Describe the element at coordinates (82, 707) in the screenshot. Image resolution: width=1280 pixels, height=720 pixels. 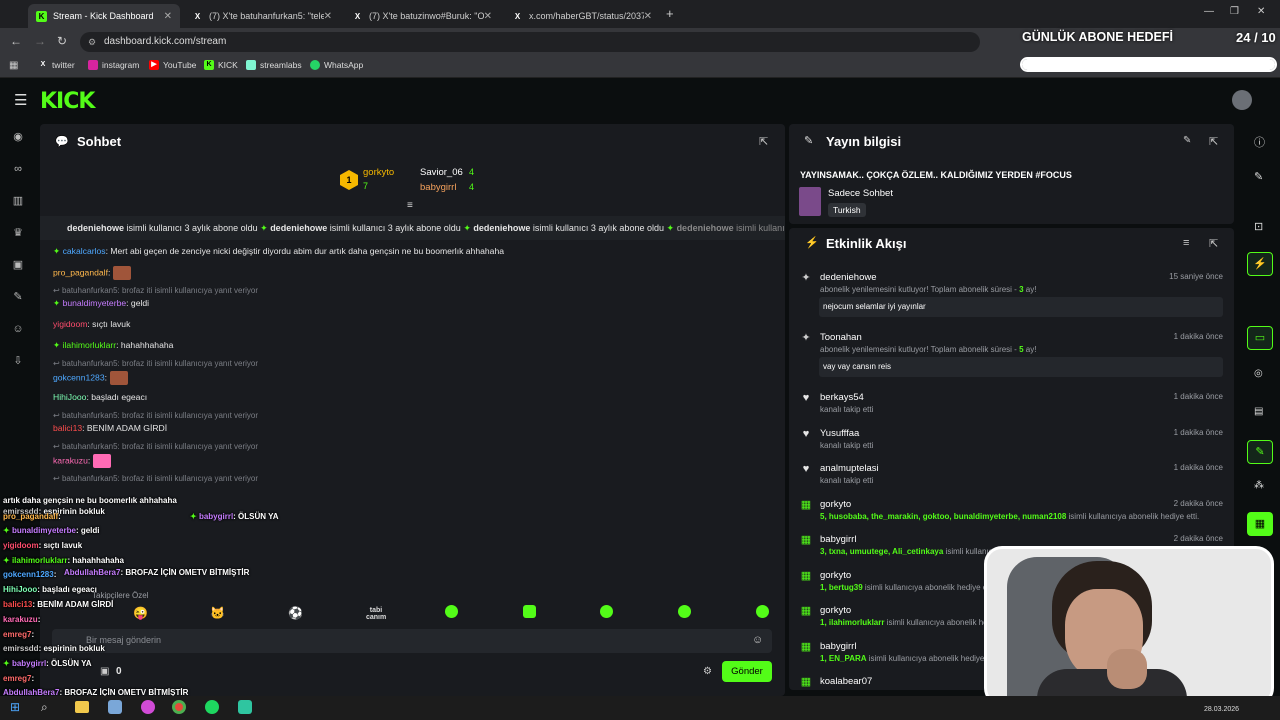
I see `file-explorer-icon` at that location.